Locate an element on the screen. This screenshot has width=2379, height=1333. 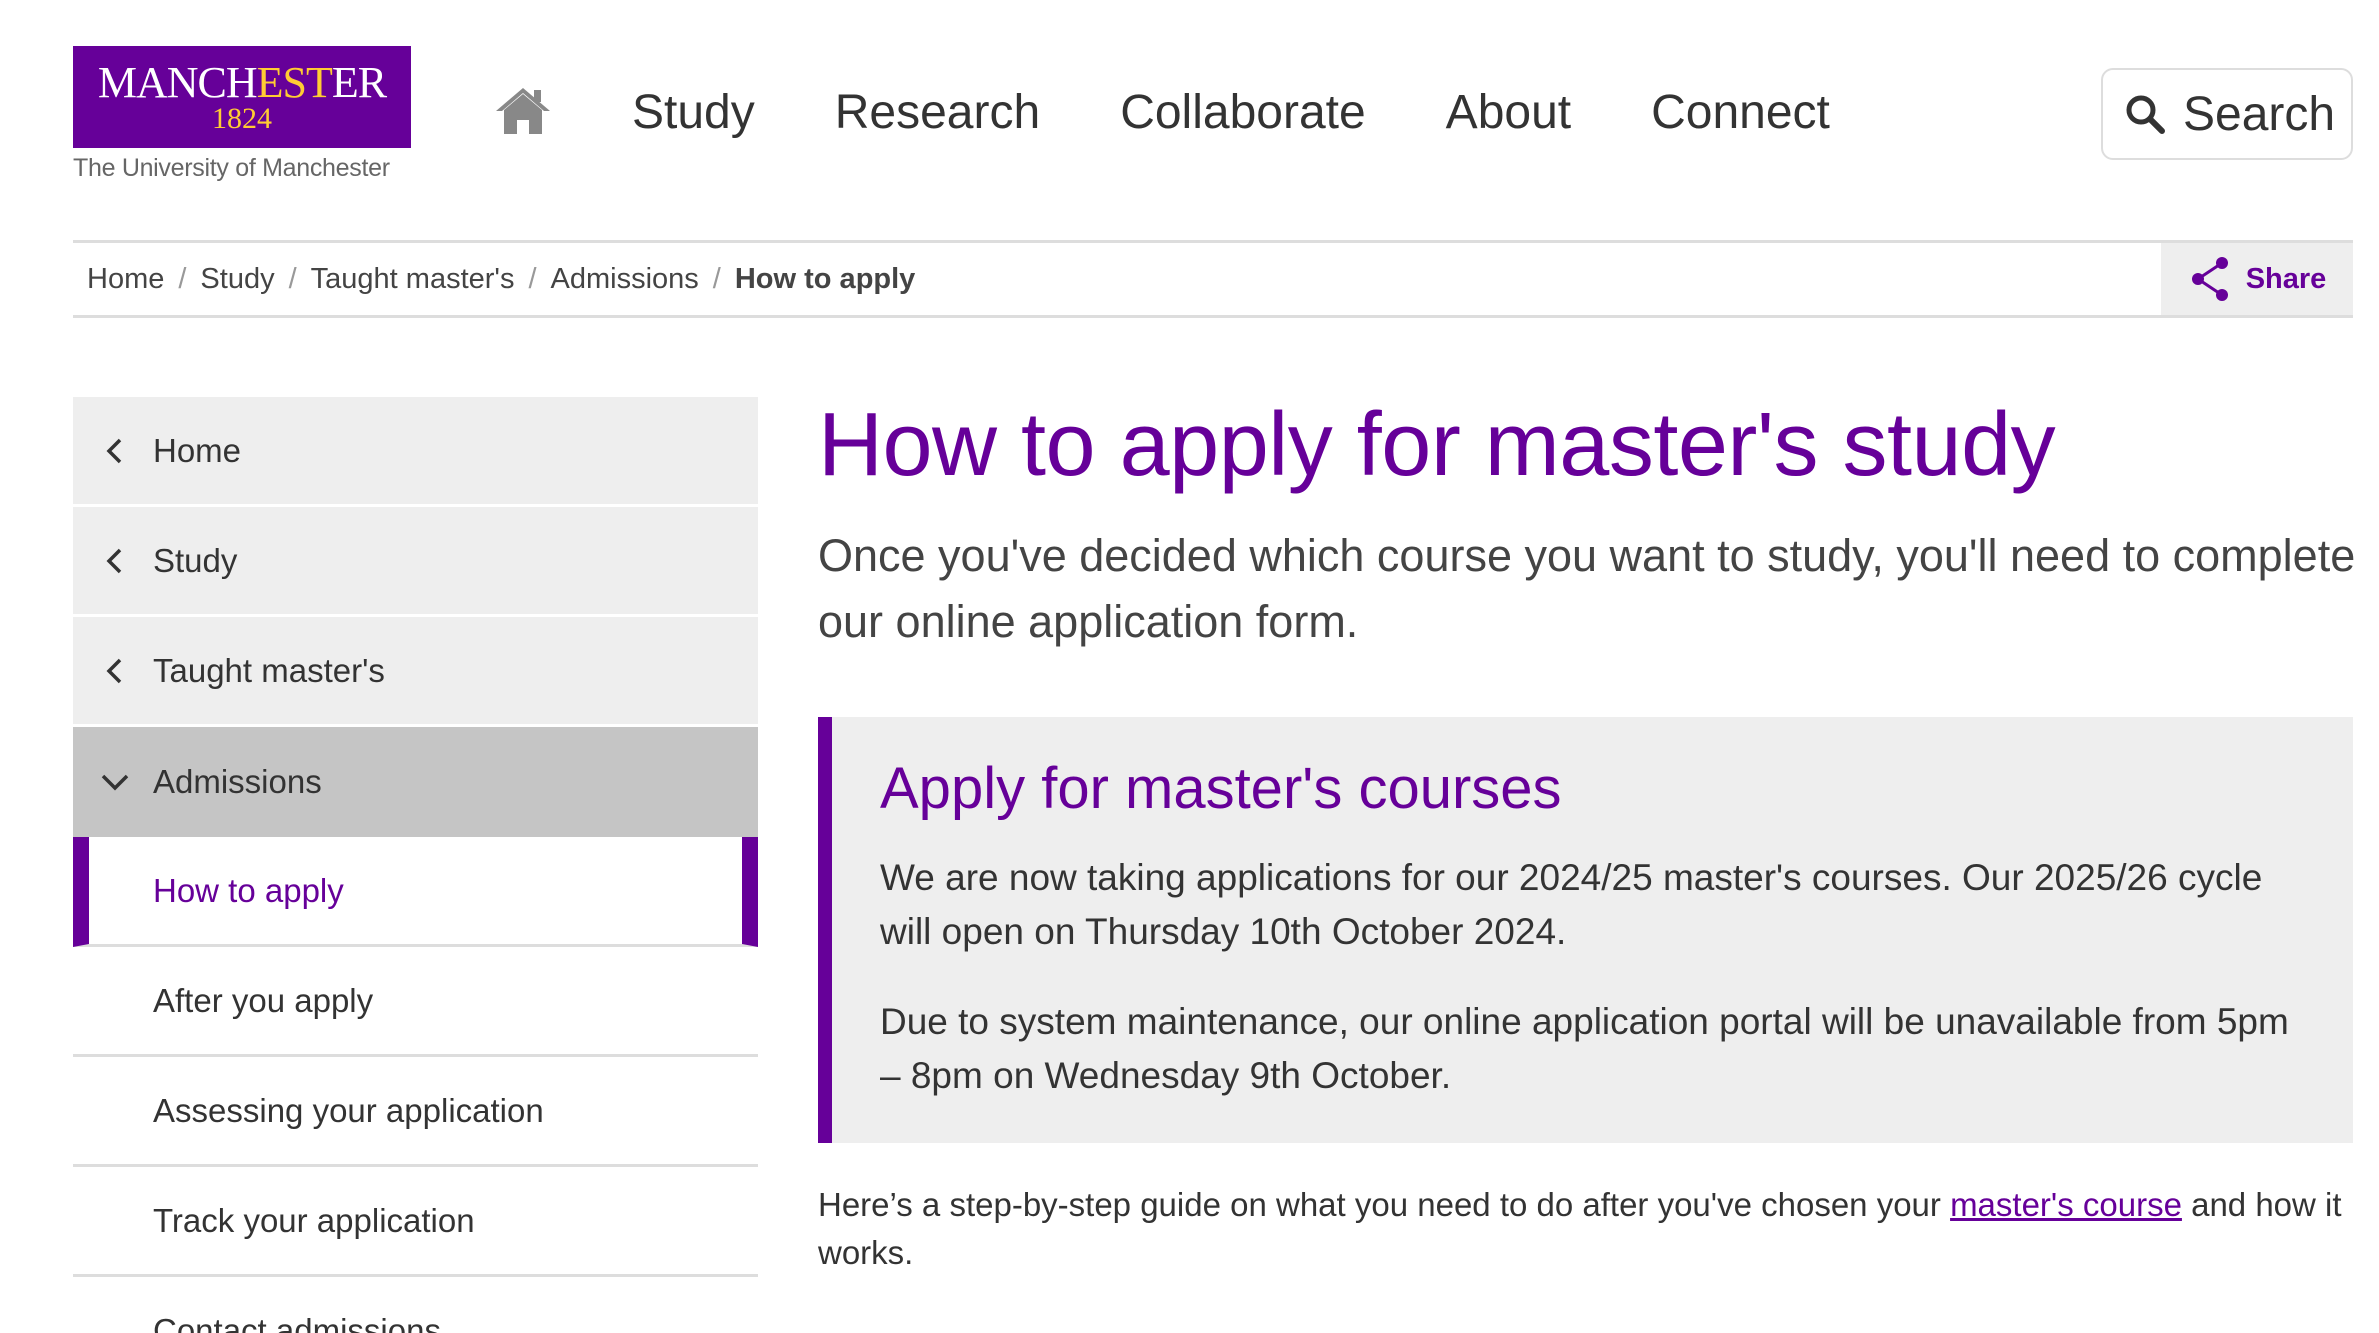
sidebar-item-how-to-apply: How to apply is located at coordinates (415, 892).